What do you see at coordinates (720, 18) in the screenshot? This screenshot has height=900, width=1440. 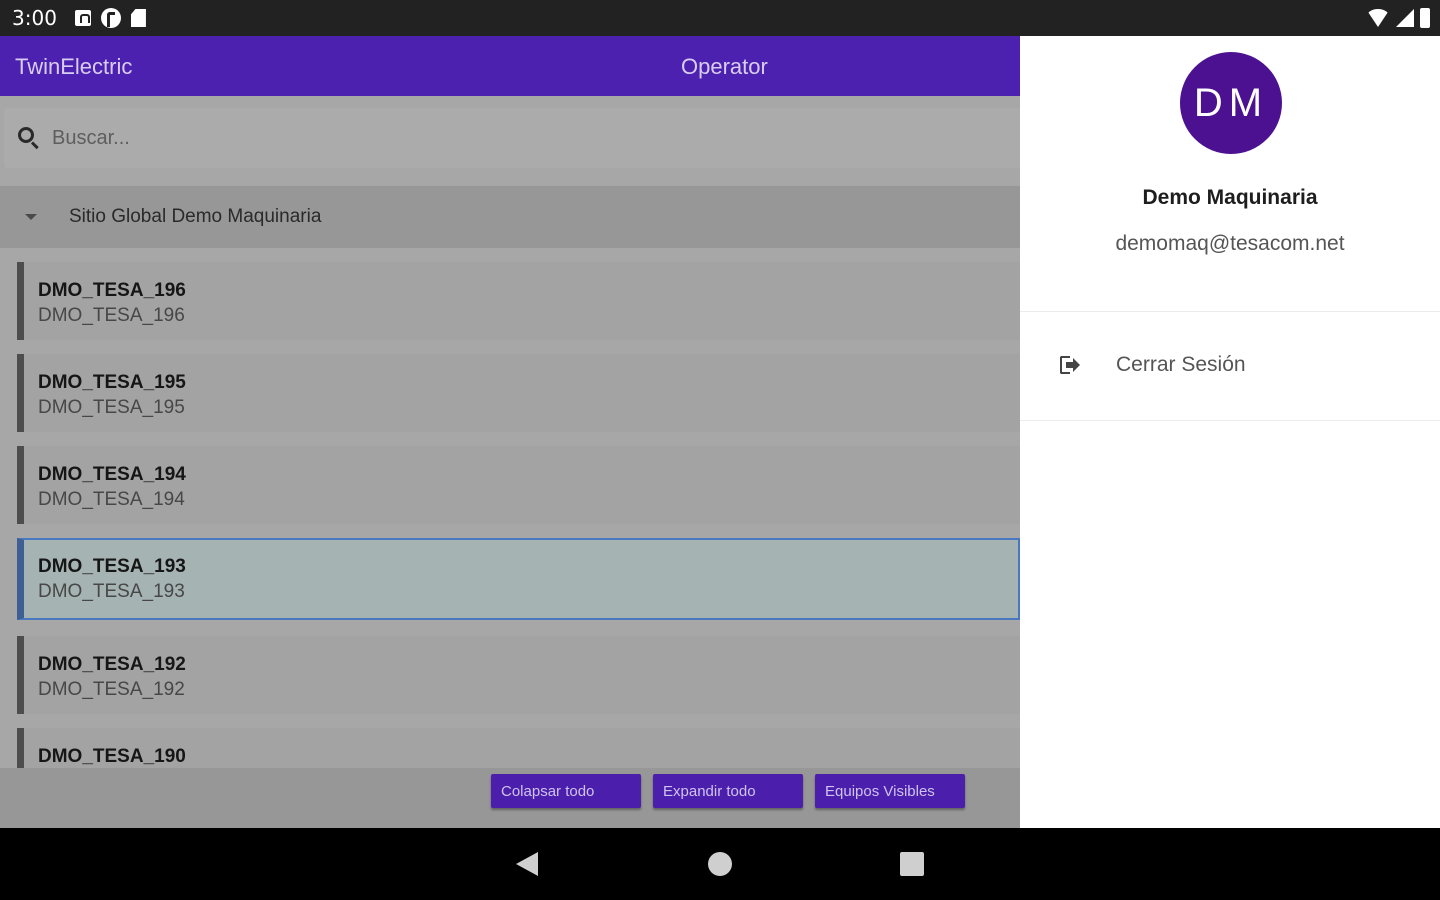 I see `status-bar: 3:00` at bounding box center [720, 18].